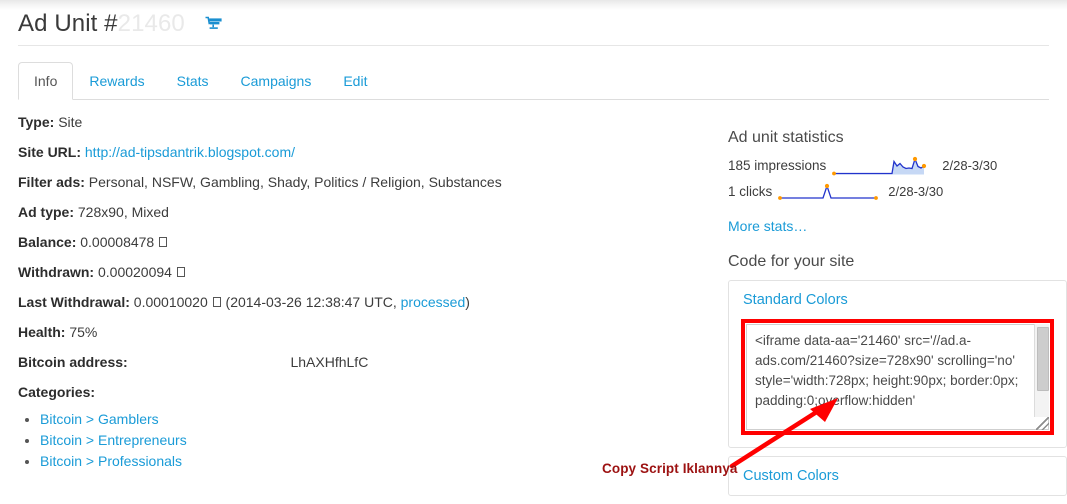  Describe the element at coordinates (276, 81) in the screenshot. I see `tab-campaigns: Campaigns` at that location.